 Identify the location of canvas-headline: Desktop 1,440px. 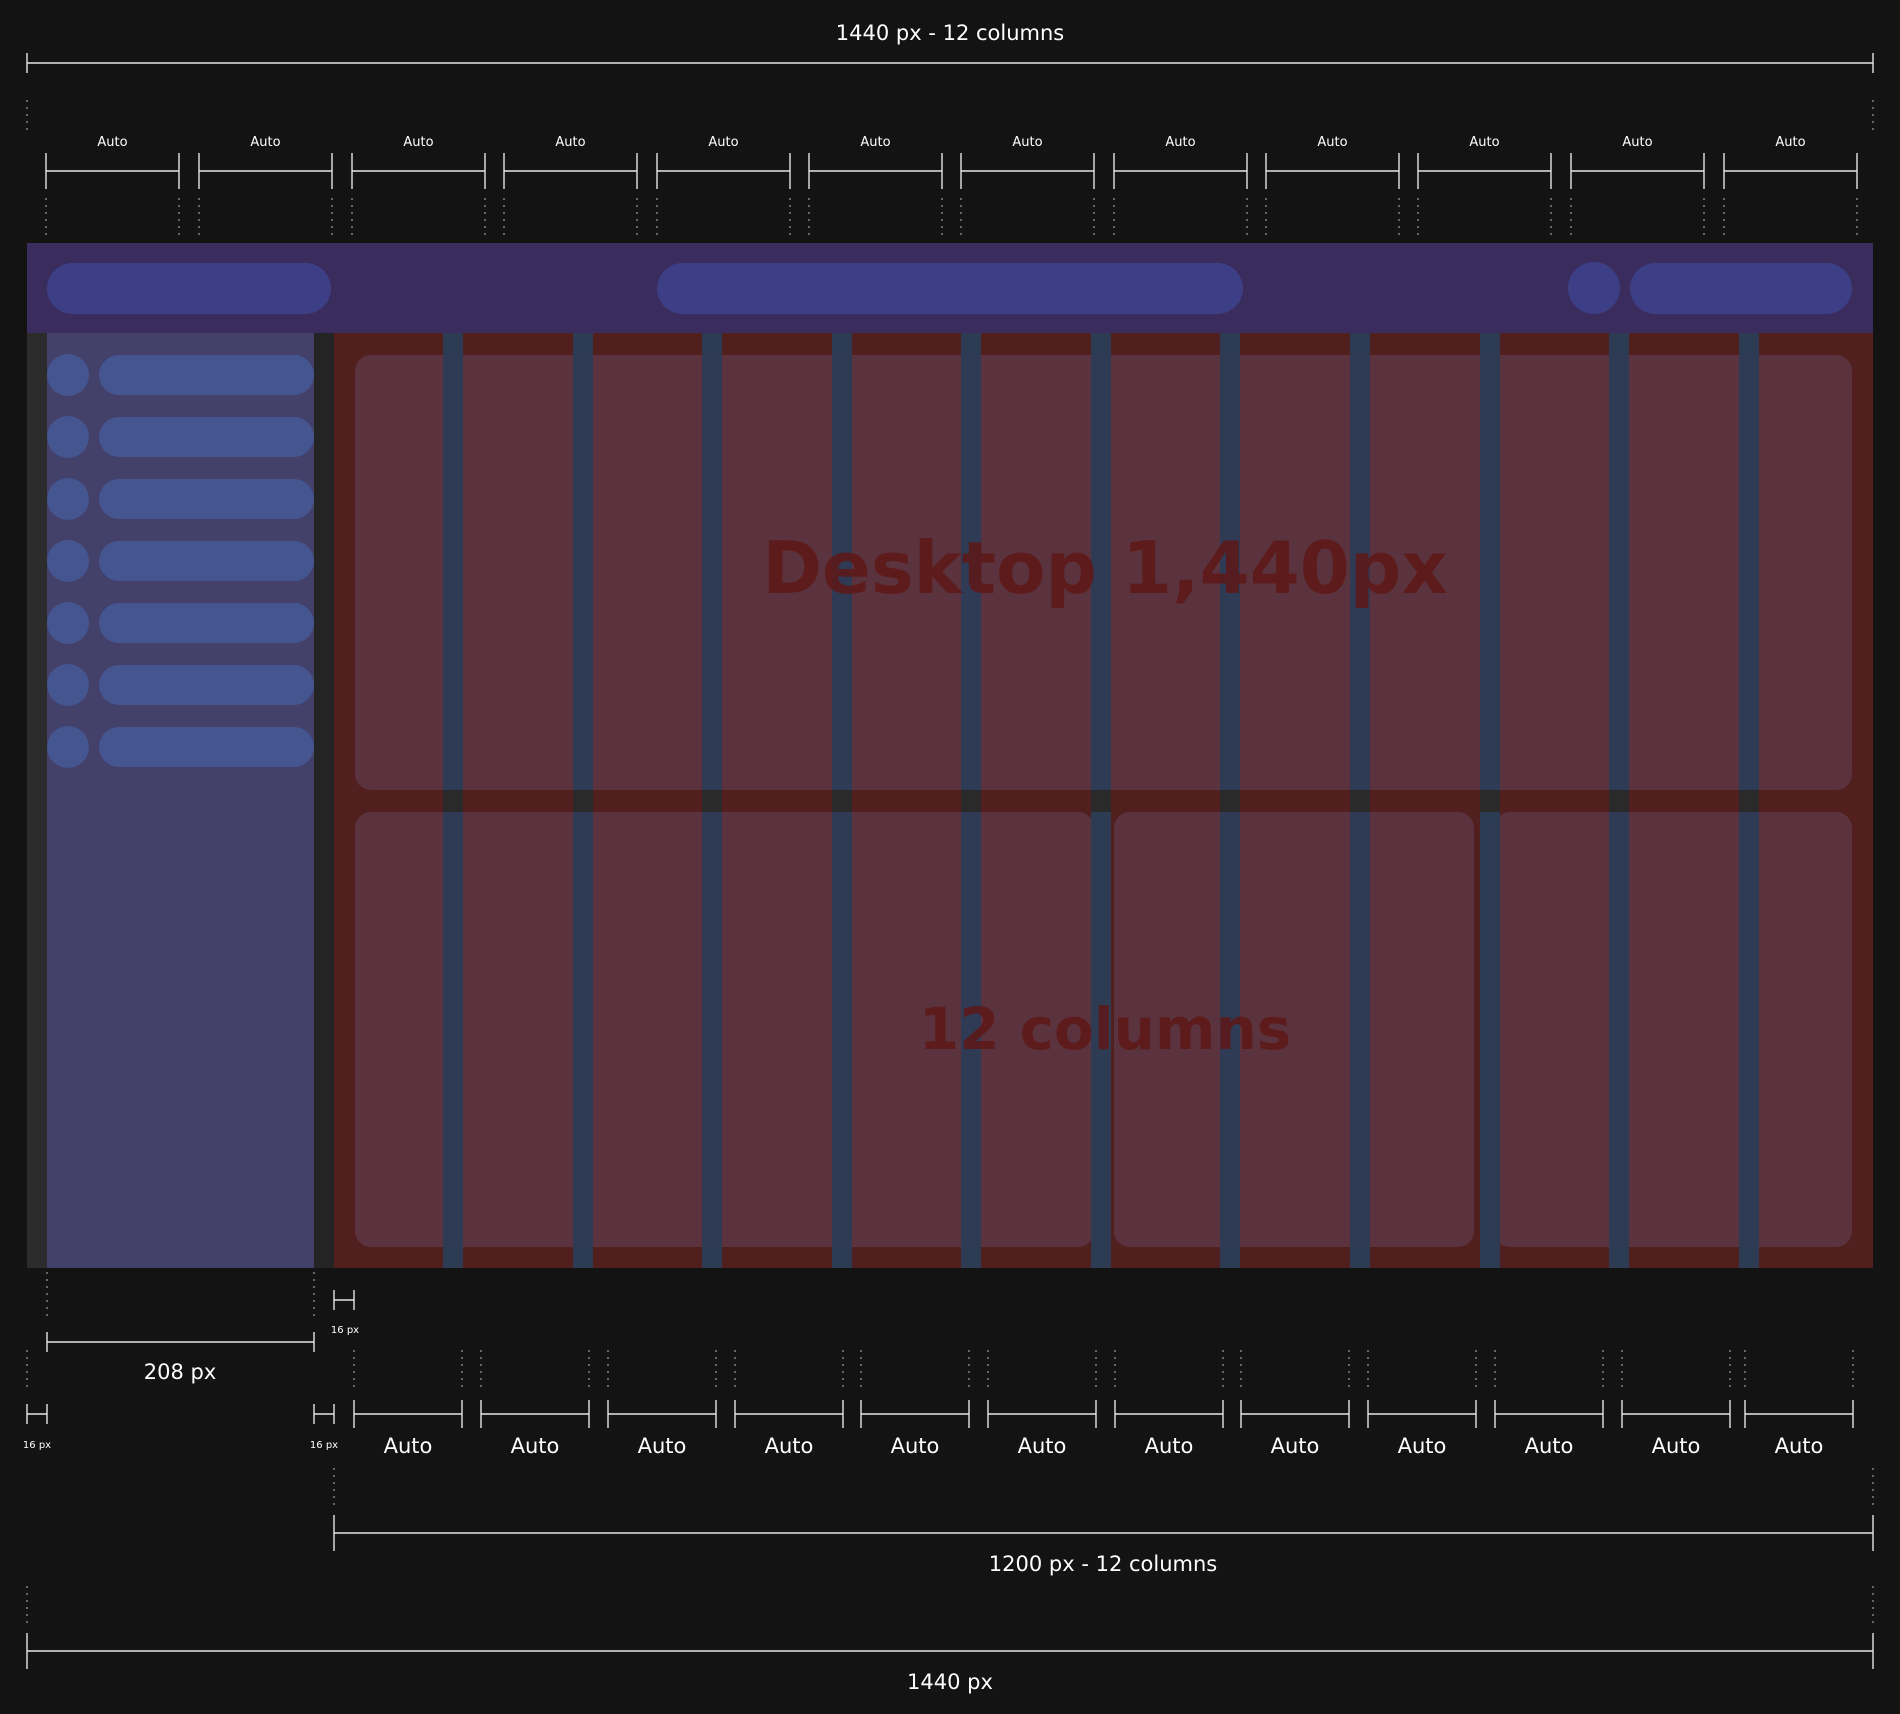
(1105, 568).